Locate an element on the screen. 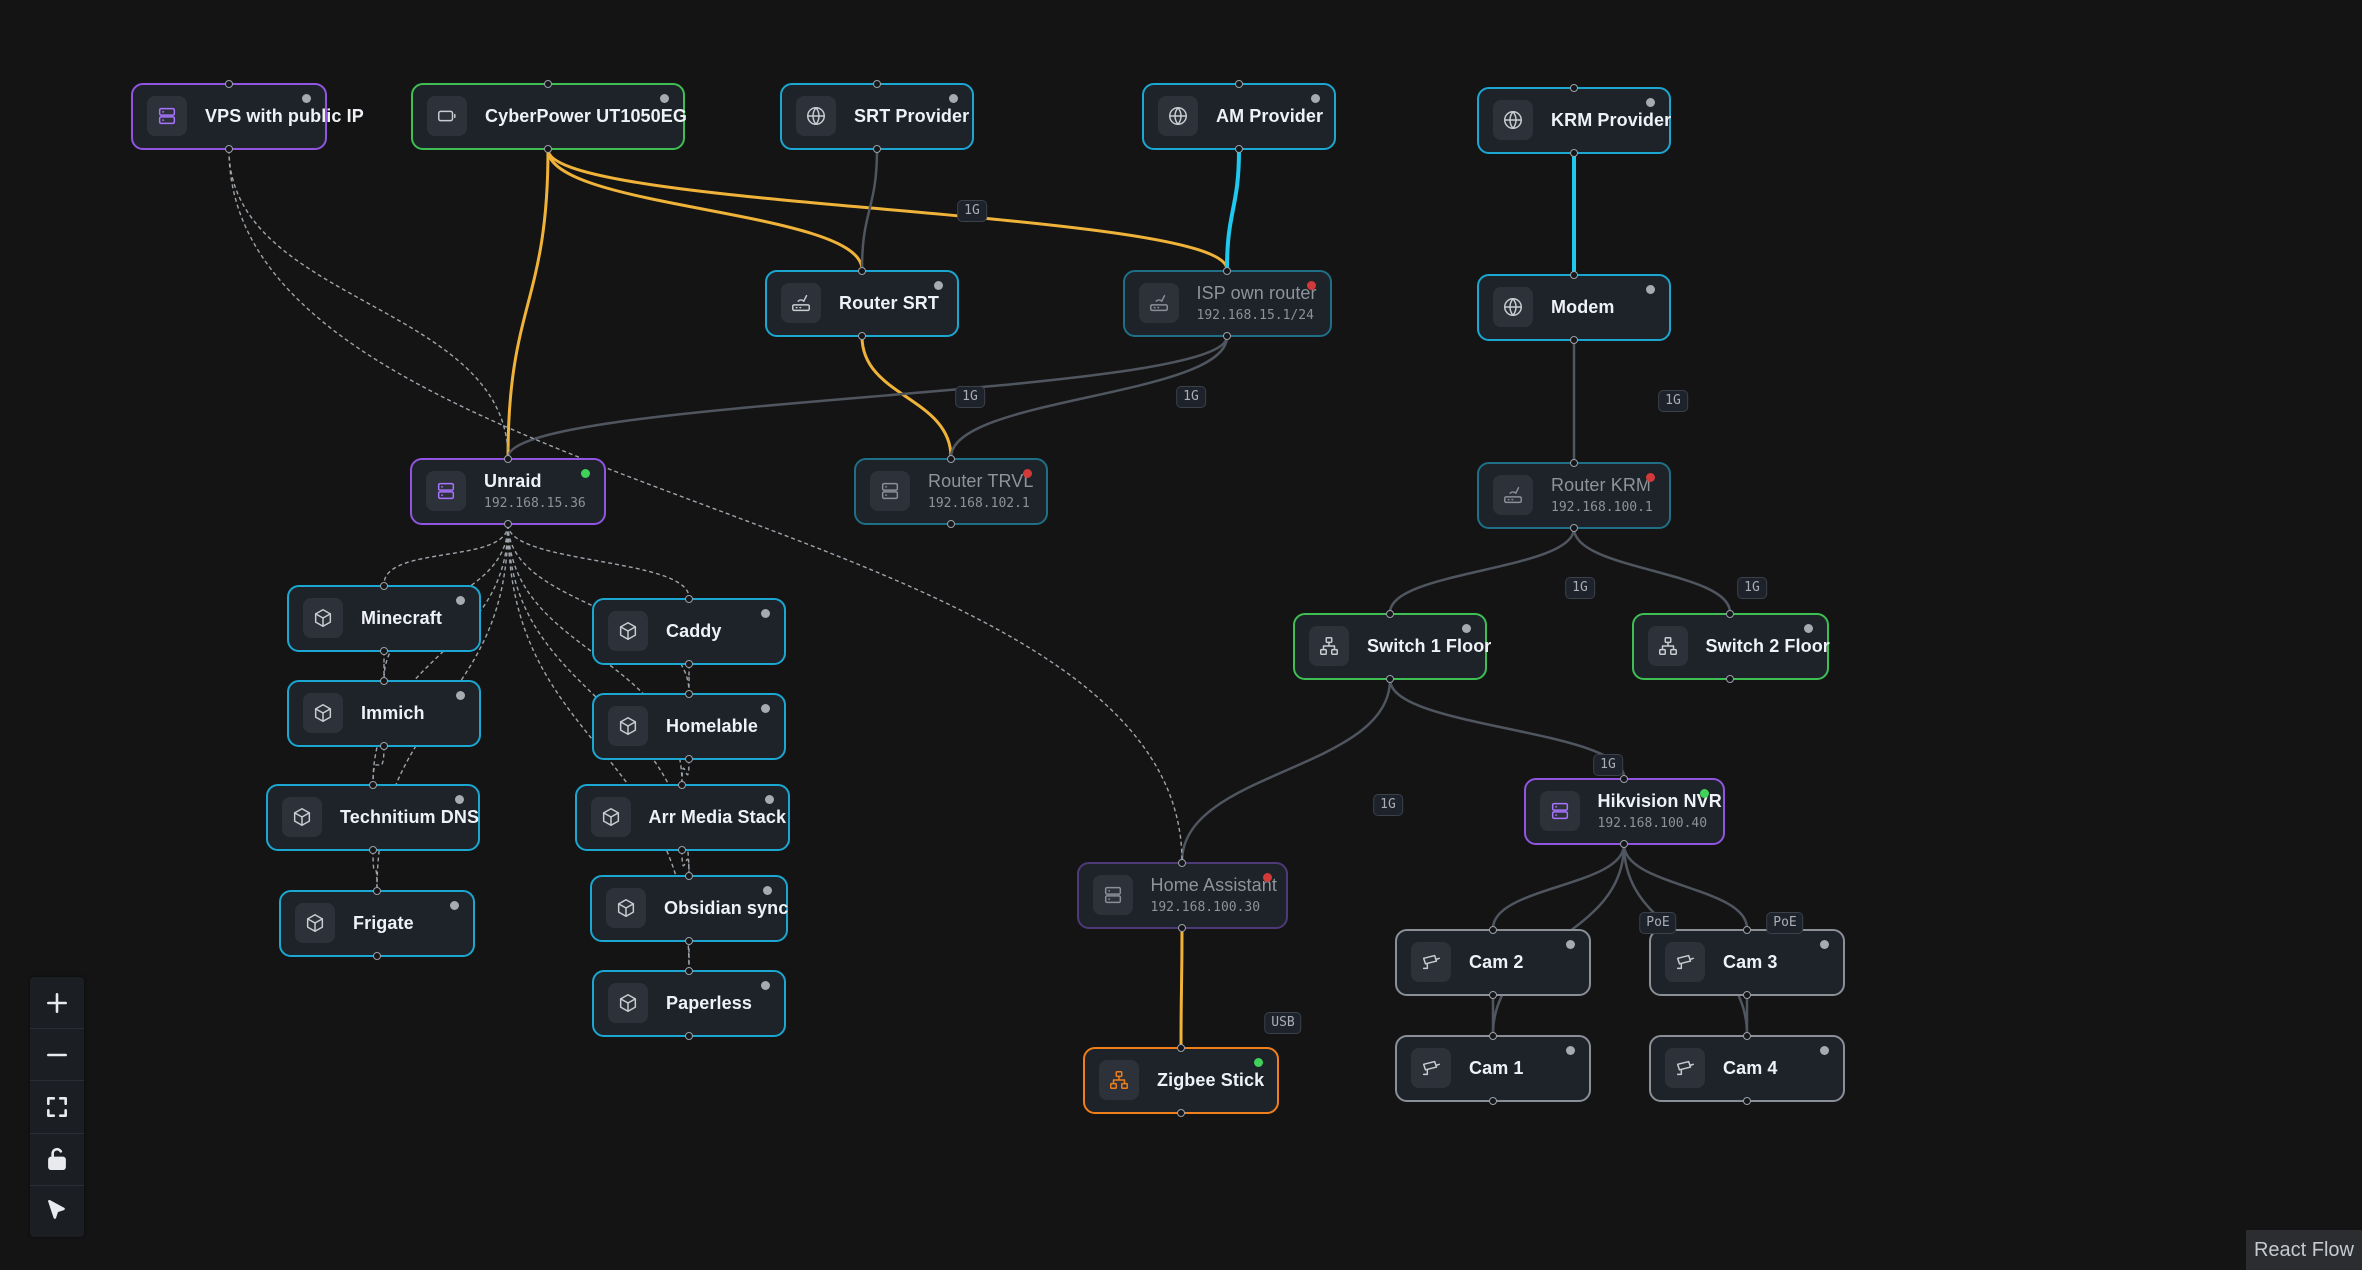  node-techdns: Technitium DNS is located at coordinates (373, 817).